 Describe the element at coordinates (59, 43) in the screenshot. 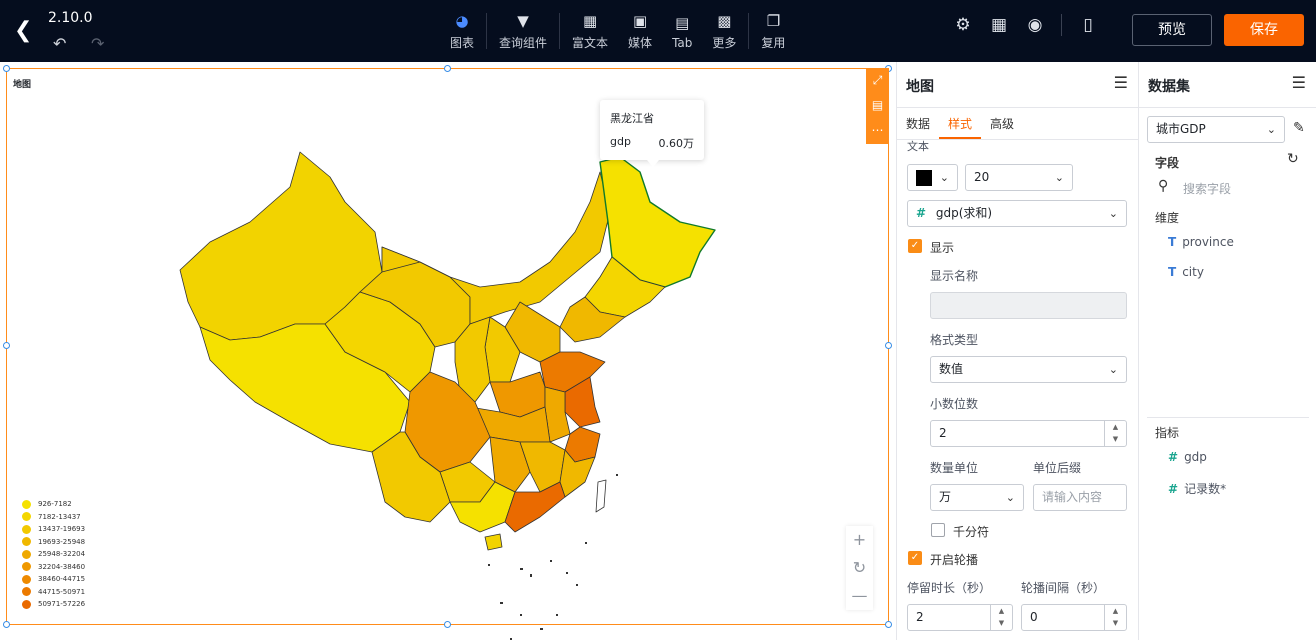

I see `undo-icon: ↶` at that location.